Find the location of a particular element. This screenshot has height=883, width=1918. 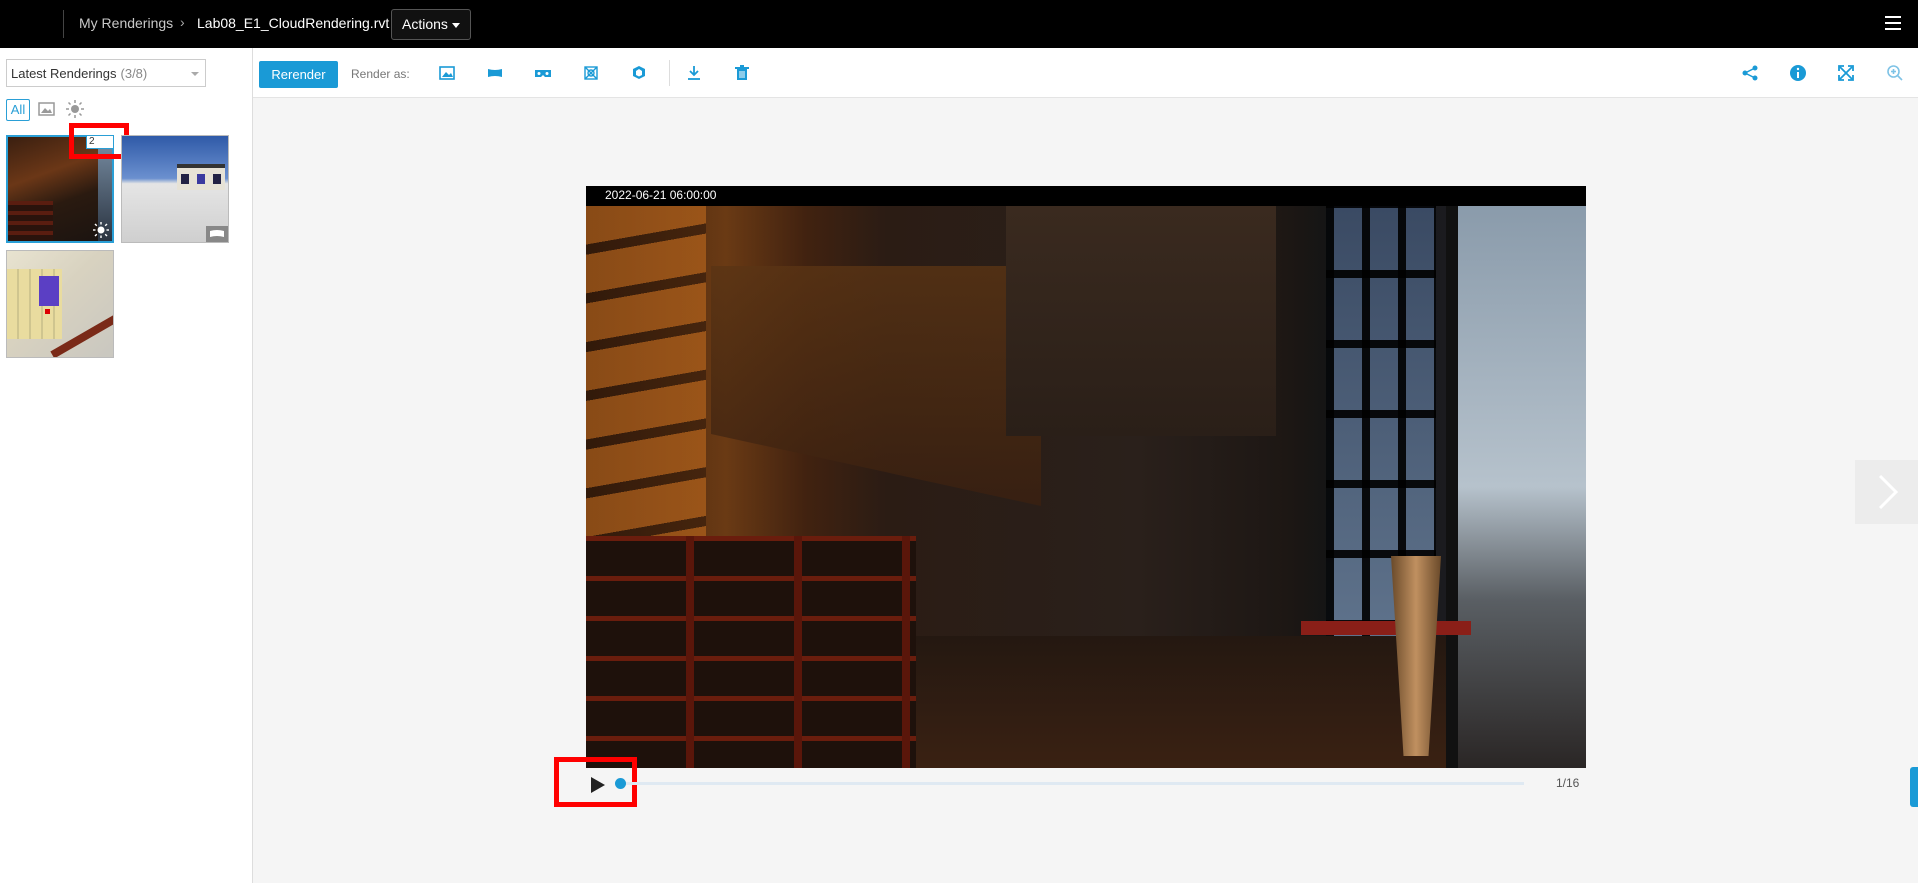

render-as-label: Render as: is located at coordinates (380, 74).